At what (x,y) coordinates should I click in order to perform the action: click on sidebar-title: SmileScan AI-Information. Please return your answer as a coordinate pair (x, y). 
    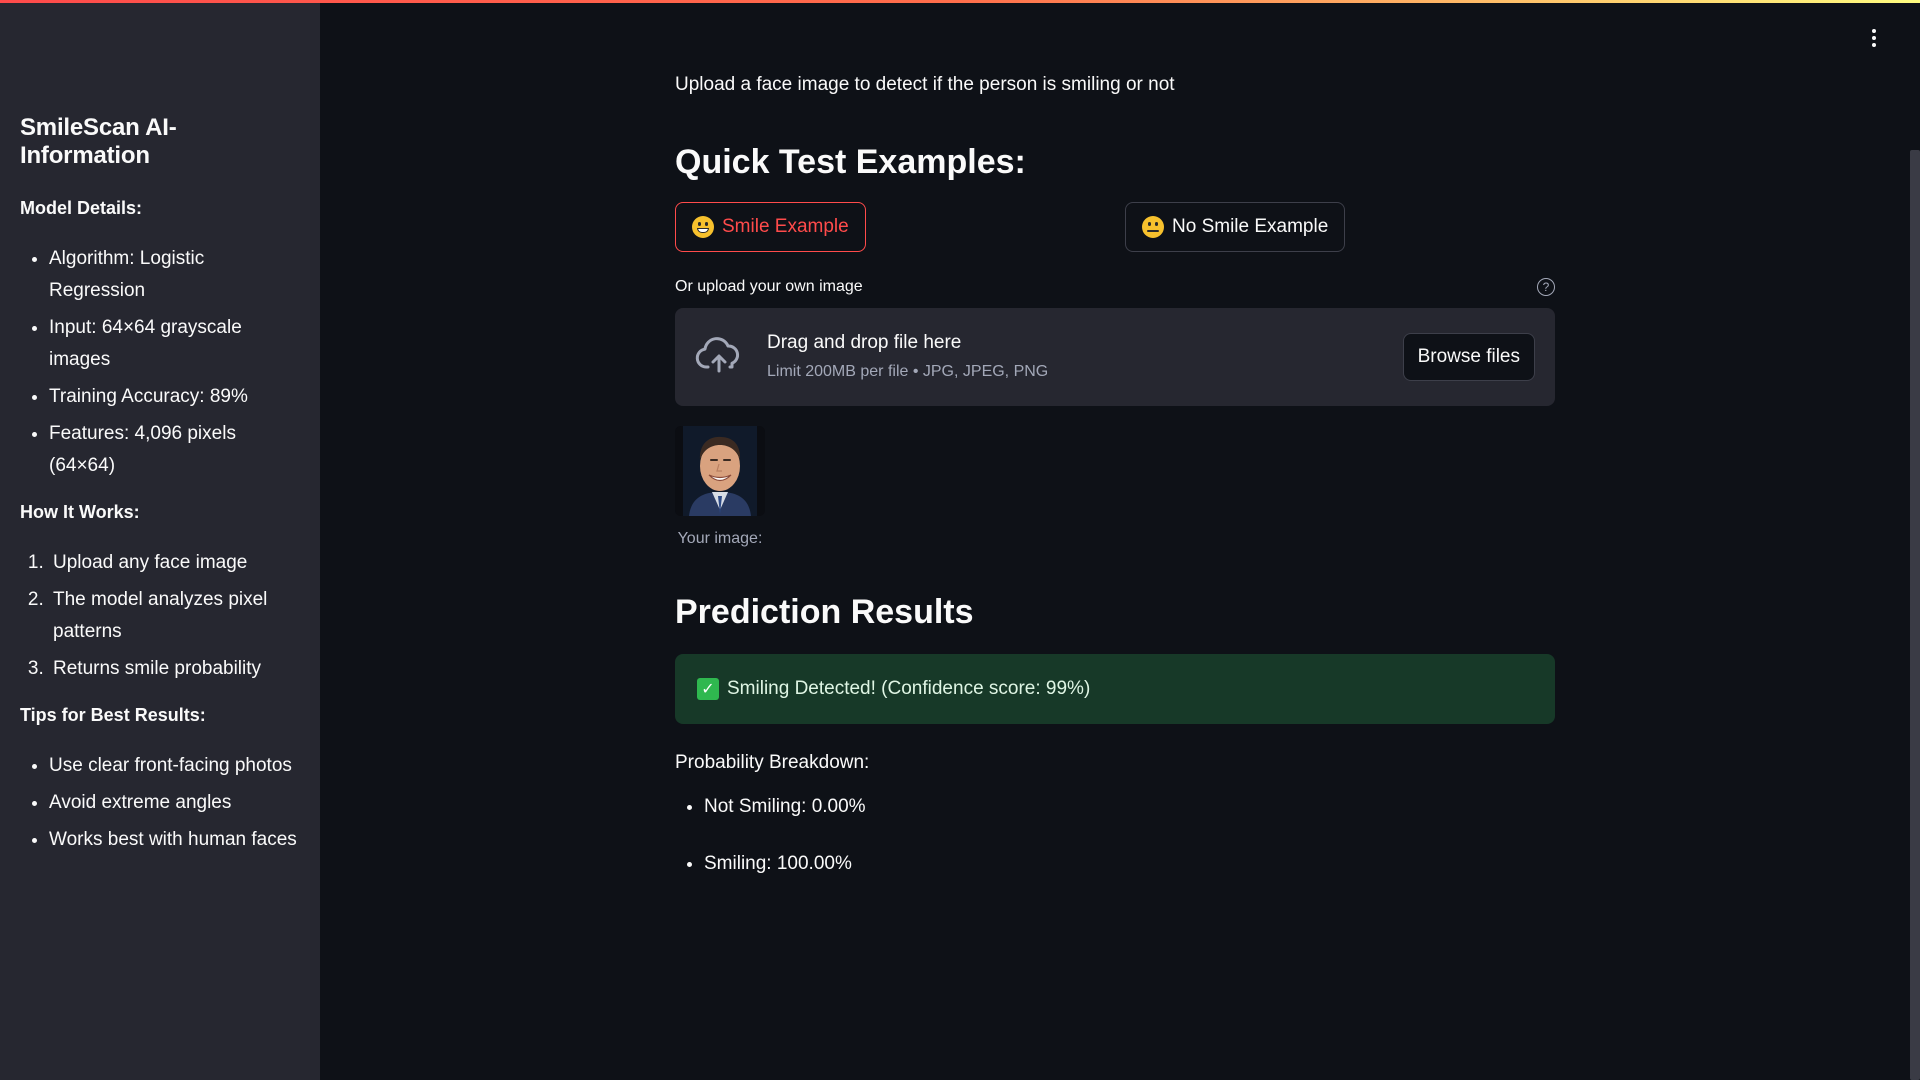
    Looking at the image, I should click on (98, 141).